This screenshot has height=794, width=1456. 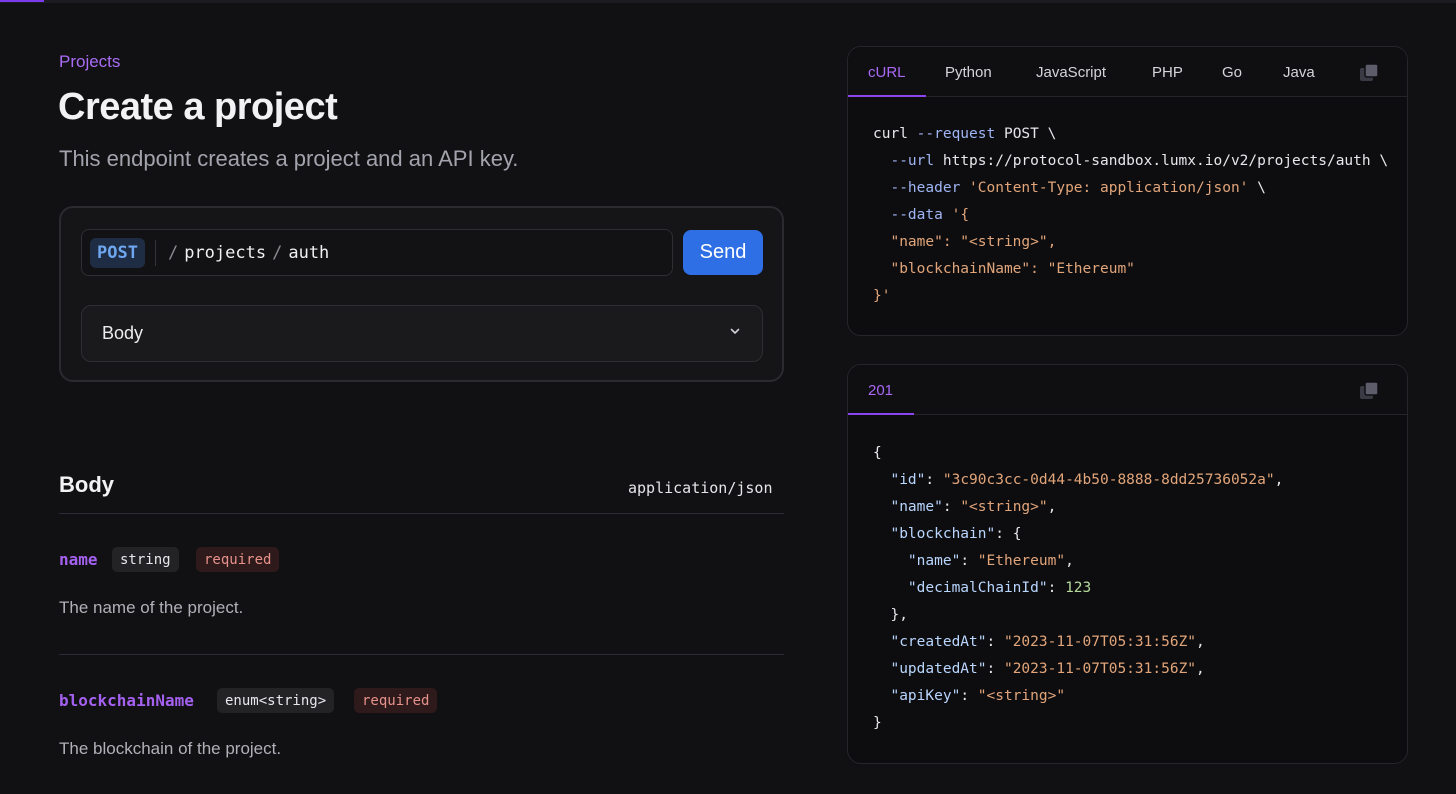 I want to click on code-token: }', so click(x=882, y=296).